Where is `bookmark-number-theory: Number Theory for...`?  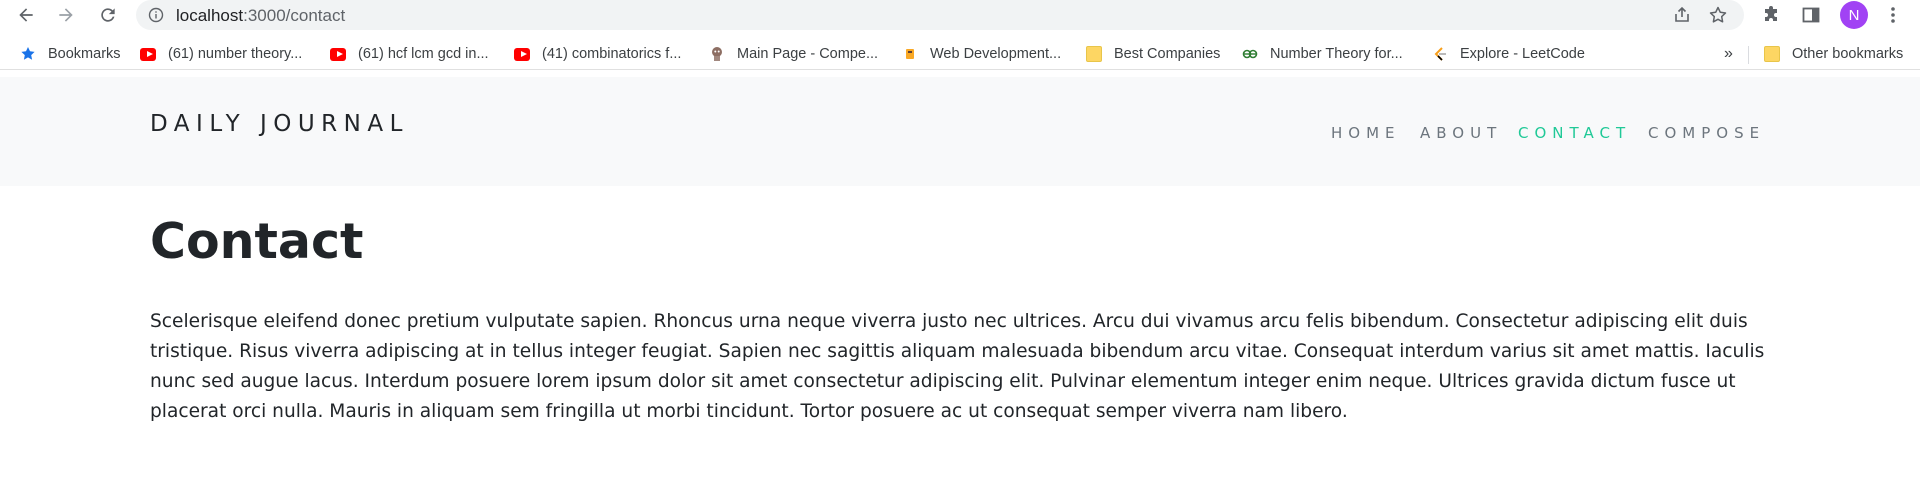
bookmark-number-theory: Number Theory for... is located at coordinates (1322, 54).